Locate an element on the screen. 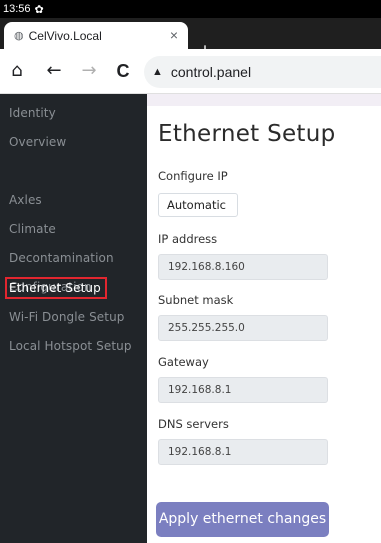  ip-address-label: IP address is located at coordinates (188, 239).